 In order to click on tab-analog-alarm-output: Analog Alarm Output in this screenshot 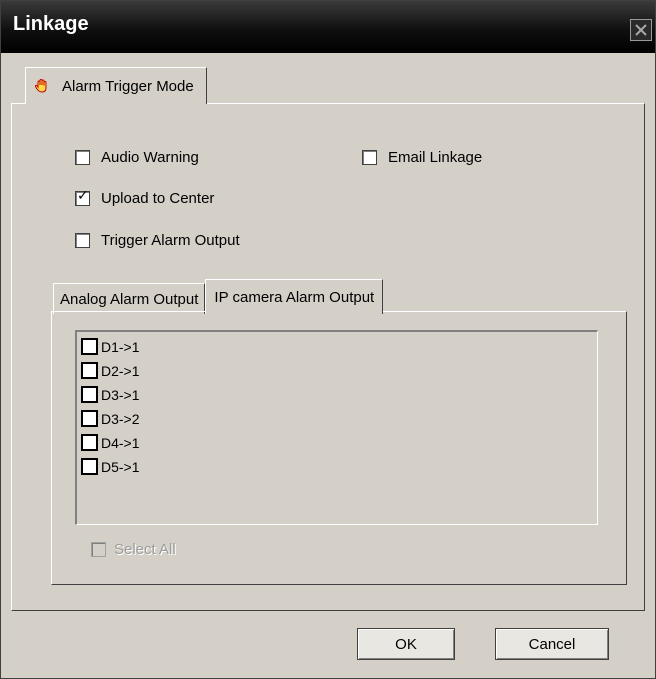, I will do `click(129, 298)`.